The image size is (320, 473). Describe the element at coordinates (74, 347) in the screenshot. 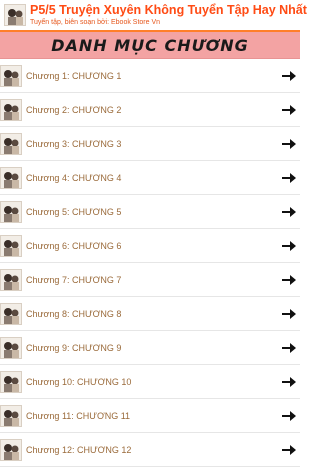

I see `chapter-label: Chương 9: CHƯƠNG 9` at that location.